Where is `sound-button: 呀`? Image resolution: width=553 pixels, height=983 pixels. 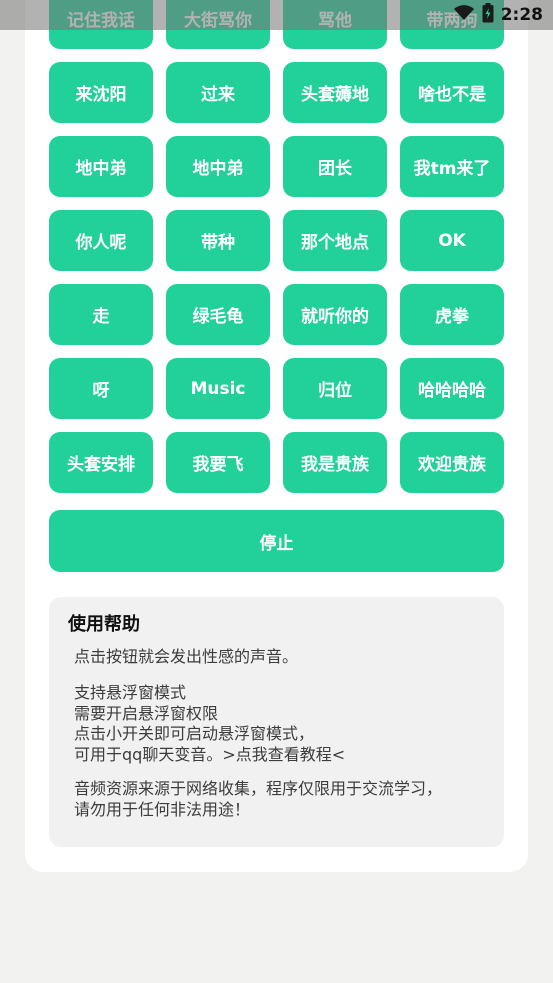 sound-button: 呀 is located at coordinates (101, 388).